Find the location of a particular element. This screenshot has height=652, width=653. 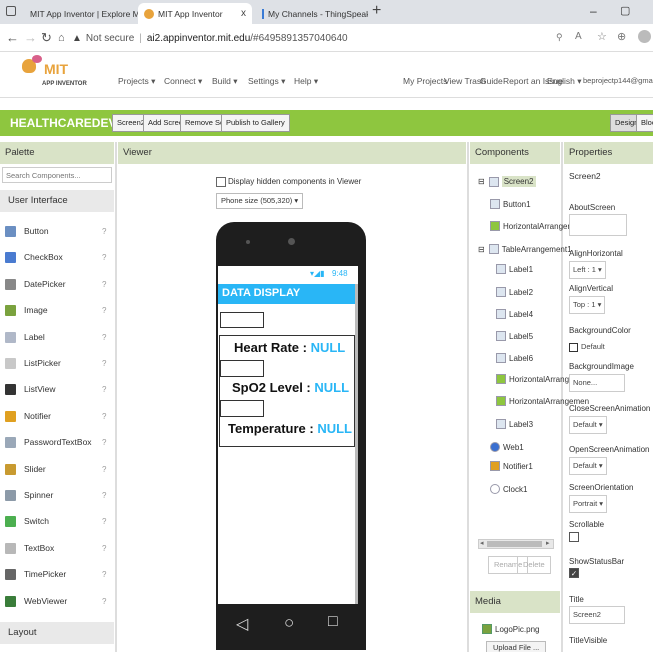

minimize-icon: – is located at coordinates (593, 11).